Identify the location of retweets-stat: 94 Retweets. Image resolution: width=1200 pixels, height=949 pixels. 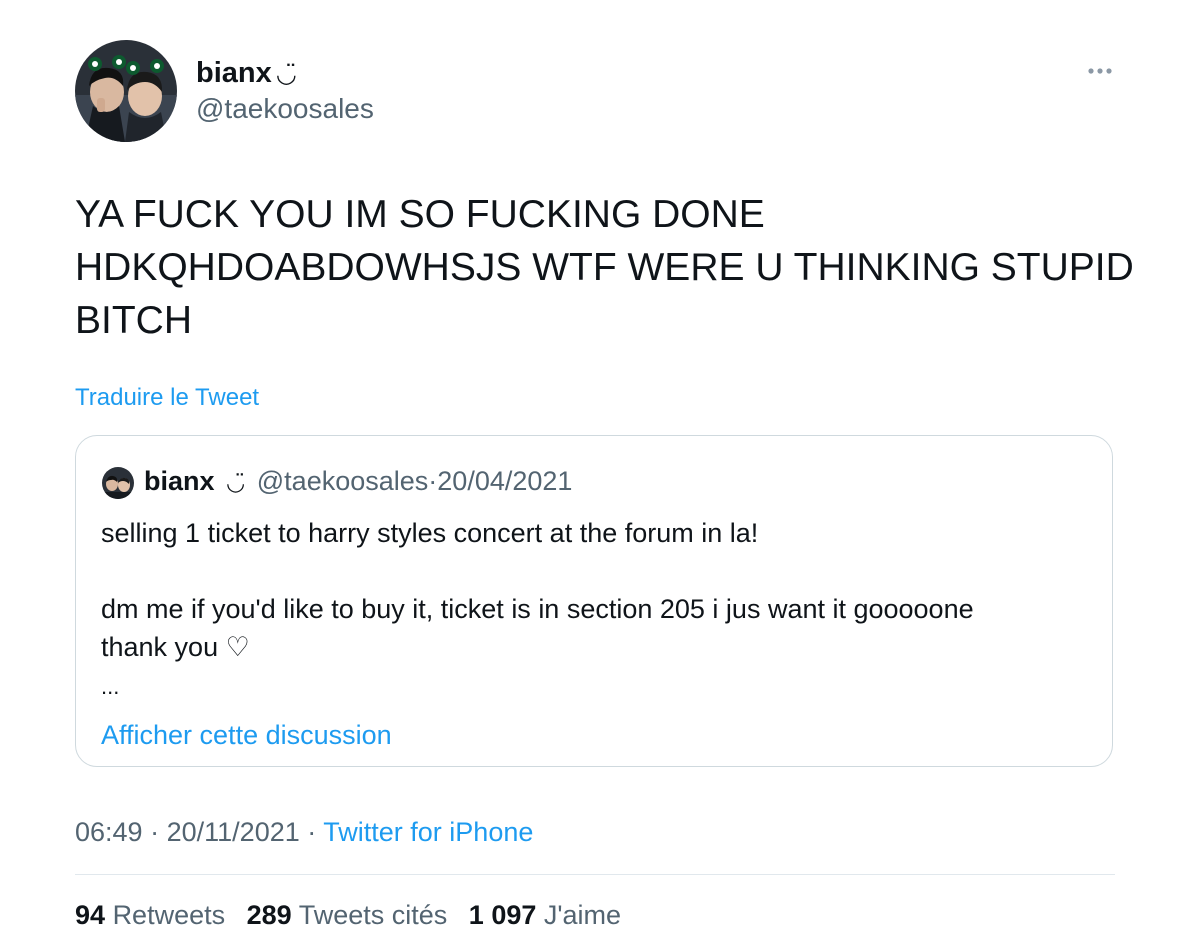
(154, 915).